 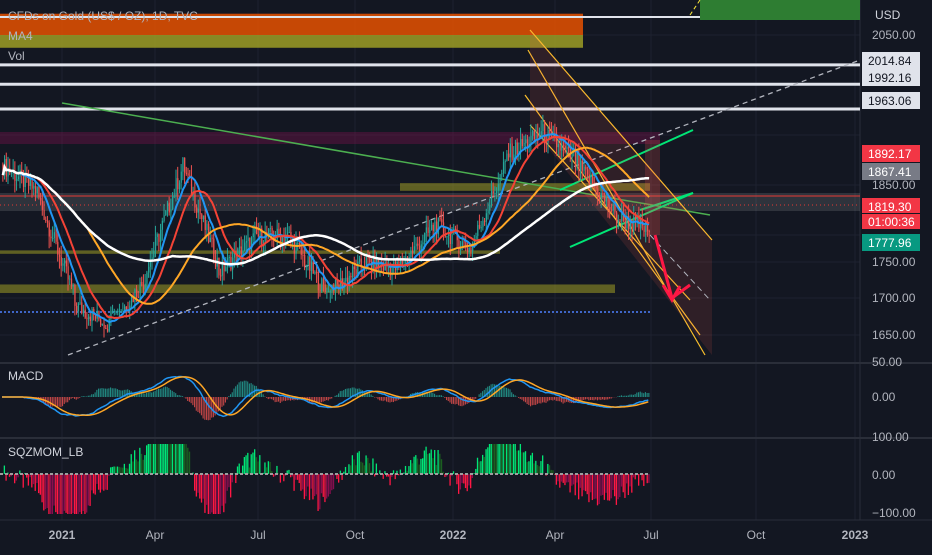 I want to click on sqz-tick-label: −100.00, so click(x=894, y=513).